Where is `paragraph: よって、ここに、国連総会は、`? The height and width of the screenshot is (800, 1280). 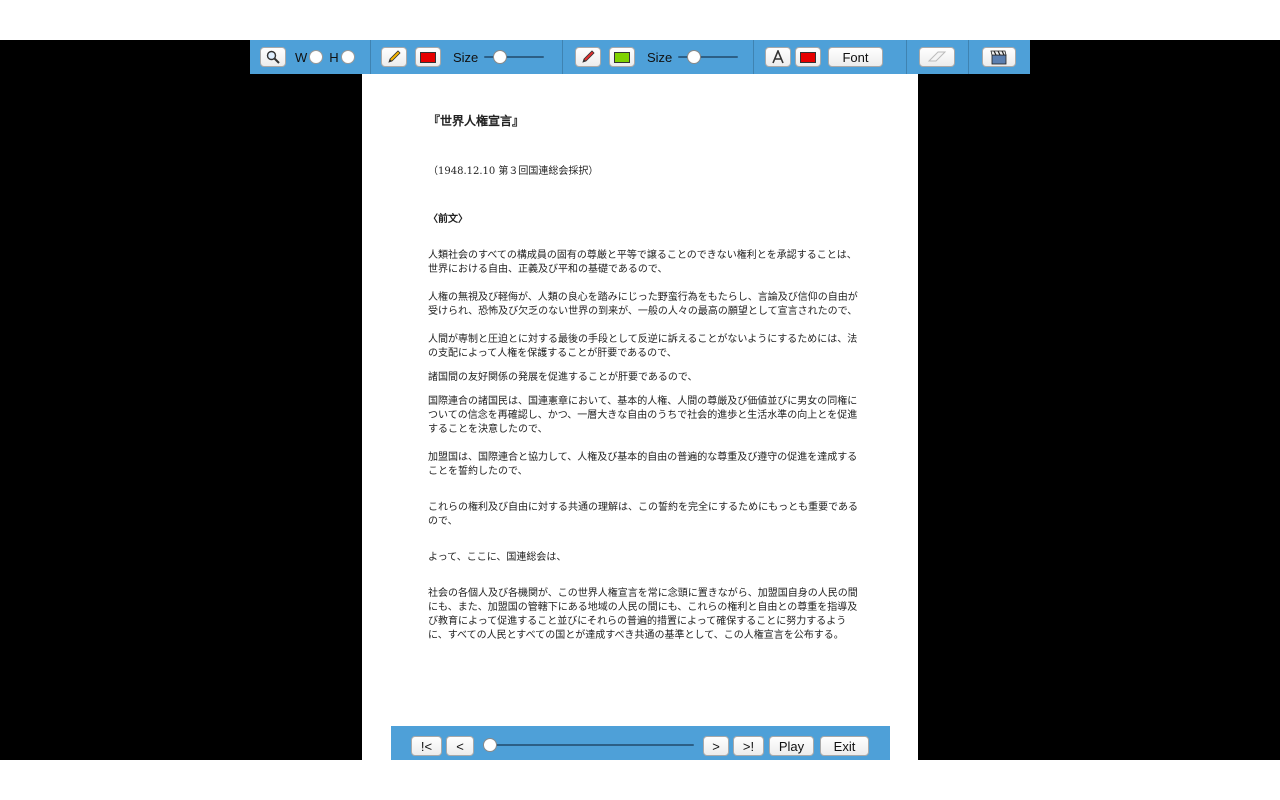 paragraph: よって、ここに、国連総会は、 is located at coordinates (497, 557).